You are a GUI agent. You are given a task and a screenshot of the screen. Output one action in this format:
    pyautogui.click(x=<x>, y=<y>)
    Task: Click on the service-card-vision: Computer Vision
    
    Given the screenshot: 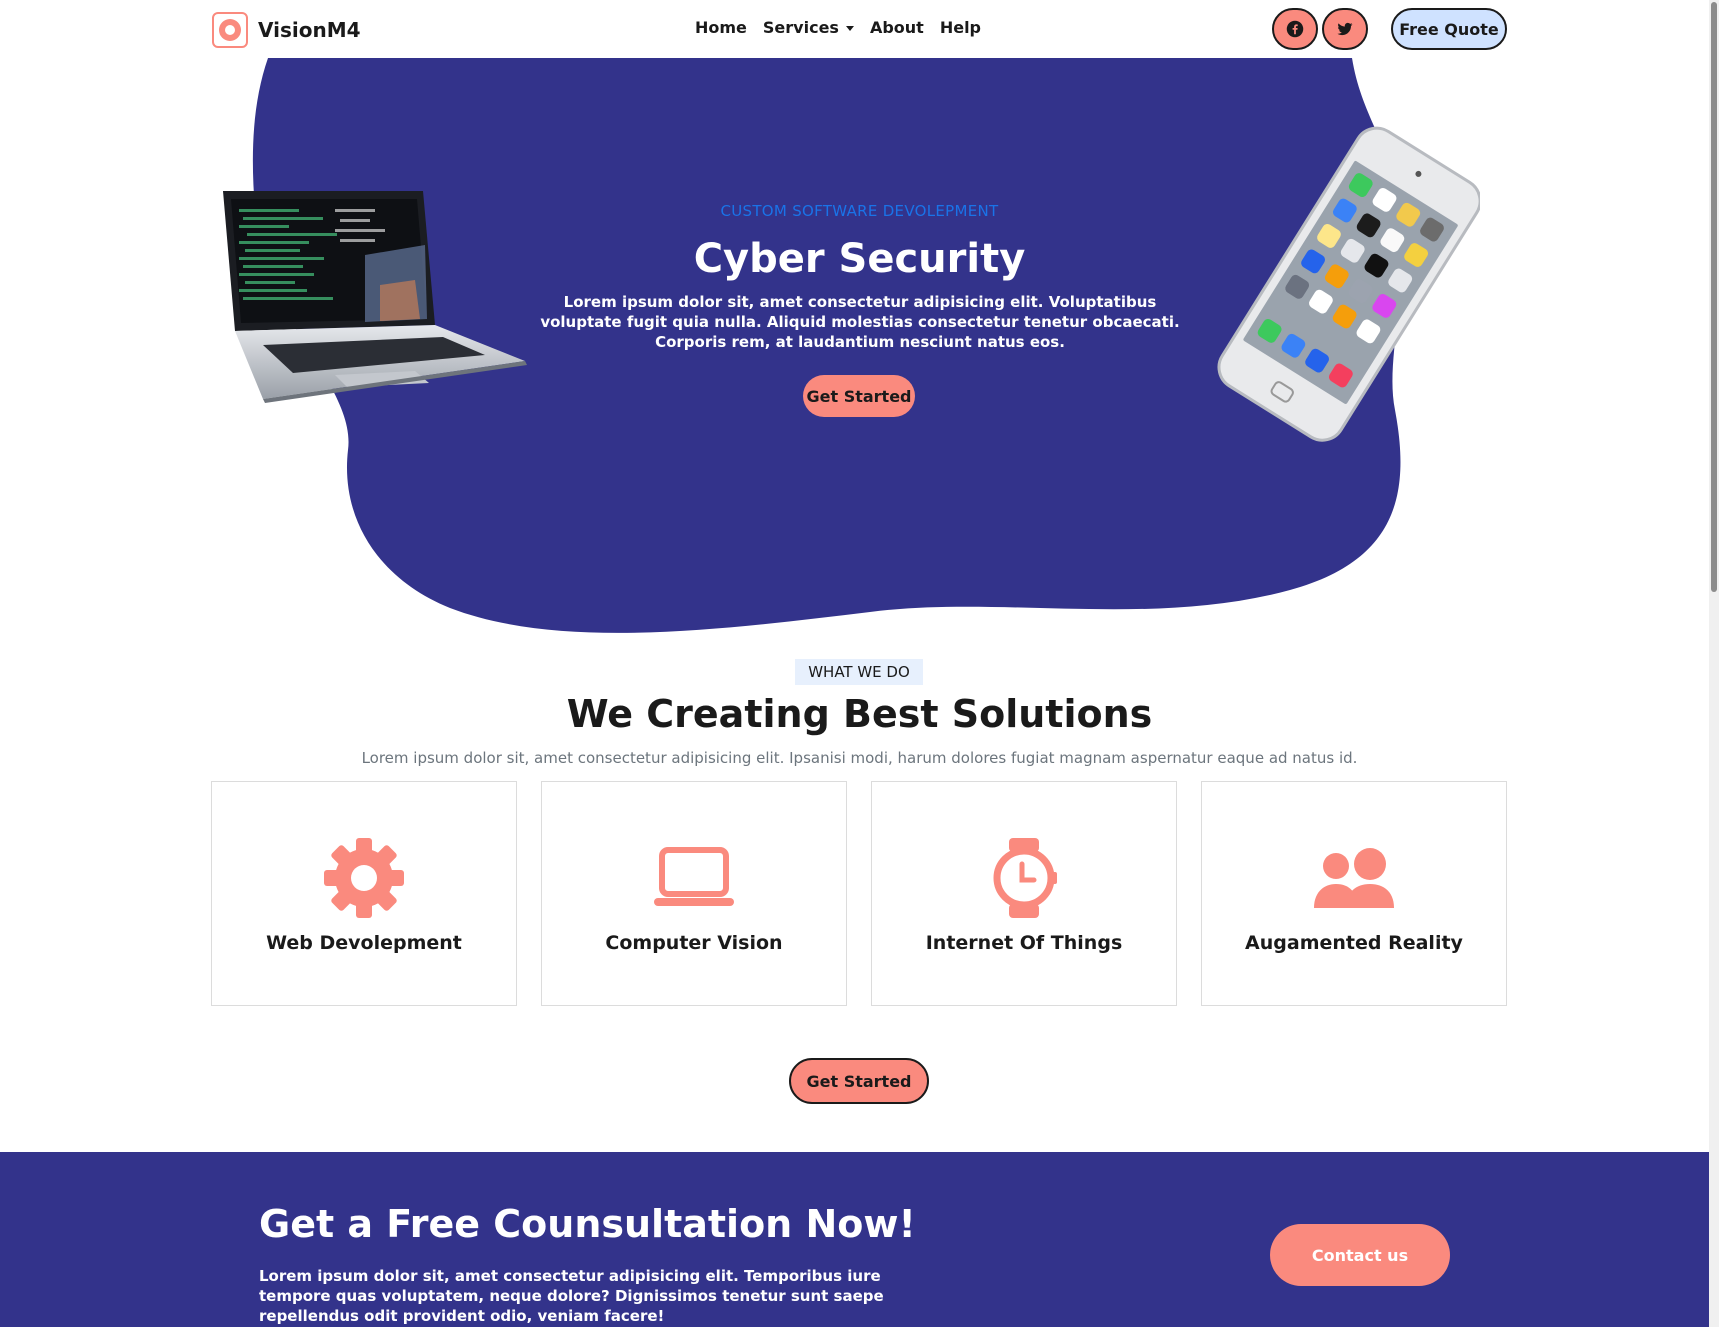 What is the action you would take?
    pyautogui.click(x=694, y=893)
    